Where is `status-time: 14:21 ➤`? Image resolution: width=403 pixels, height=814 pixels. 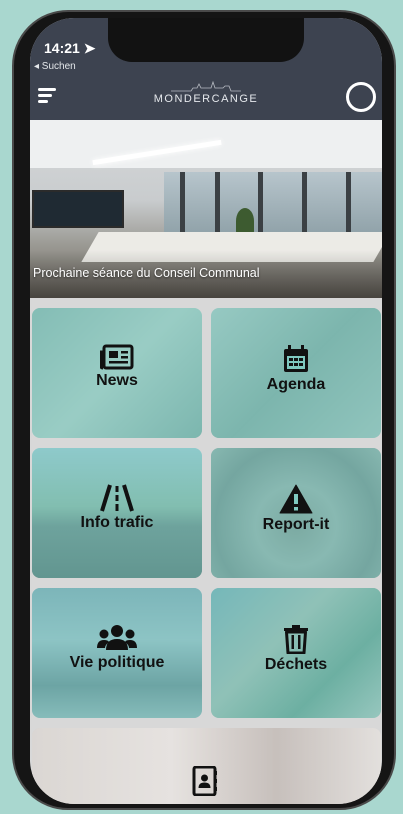 status-time: 14:21 ➤ is located at coordinates (70, 48).